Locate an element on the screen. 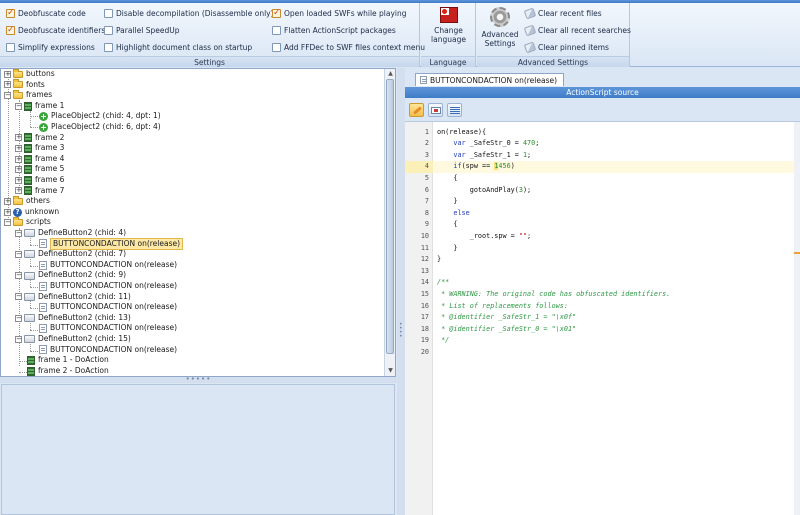 The height and width of the screenshot is (515, 800). simplify-expressions-checkbox is located at coordinates (10, 47).